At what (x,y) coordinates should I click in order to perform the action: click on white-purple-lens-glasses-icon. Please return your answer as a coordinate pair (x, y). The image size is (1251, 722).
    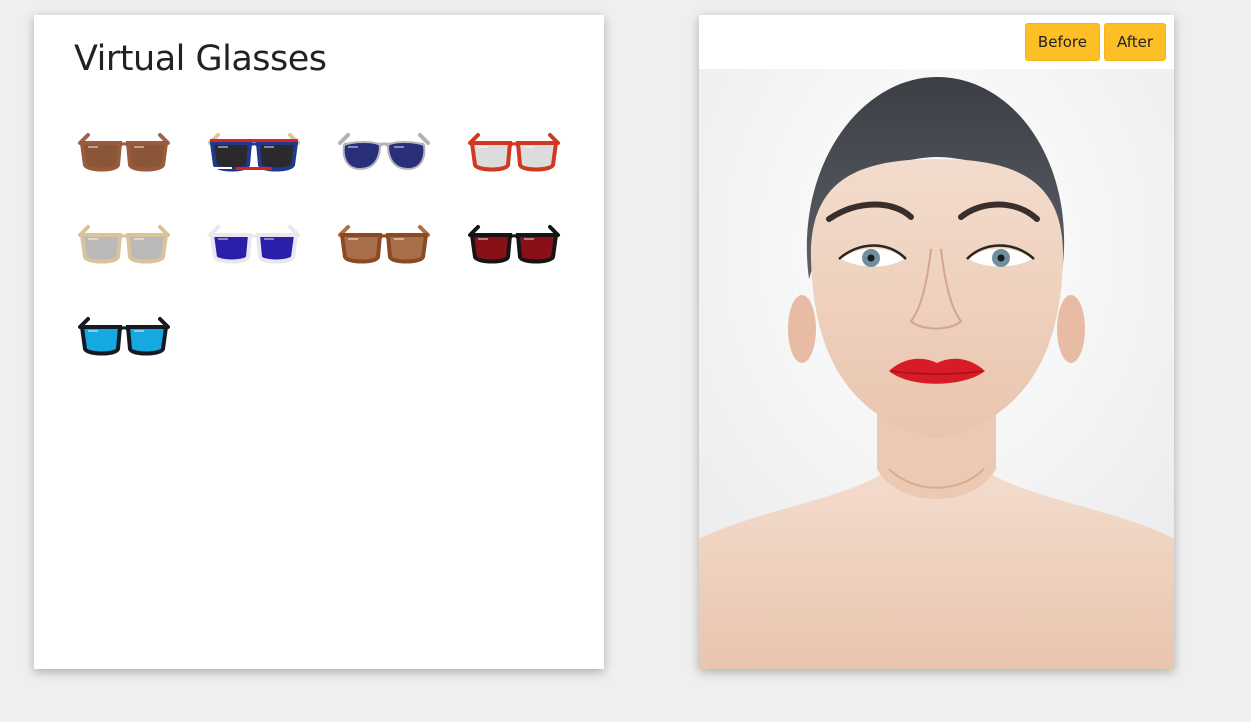
    Looking at the image, I should click on (254, 244).